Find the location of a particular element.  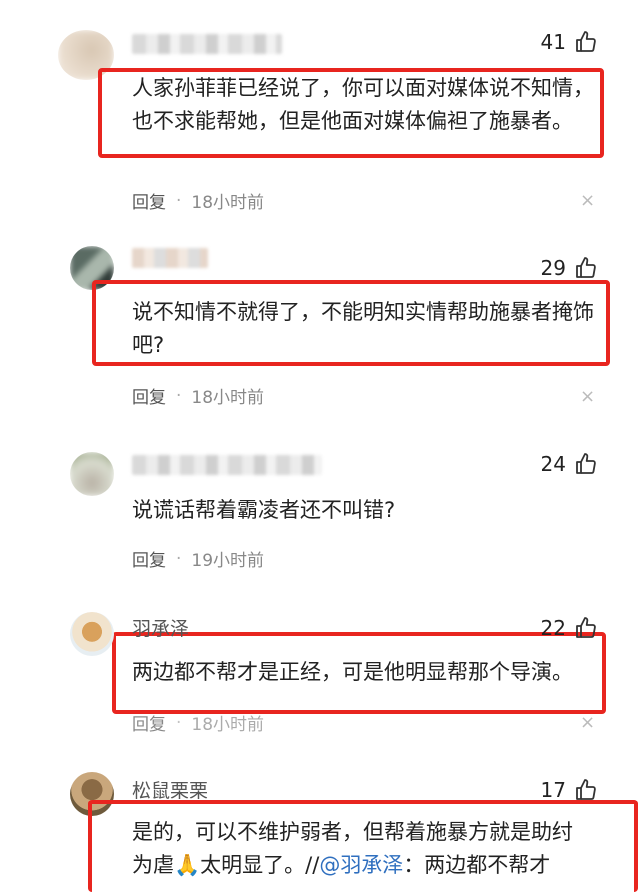

like-group: 22 is located at coordinates (569, 628).